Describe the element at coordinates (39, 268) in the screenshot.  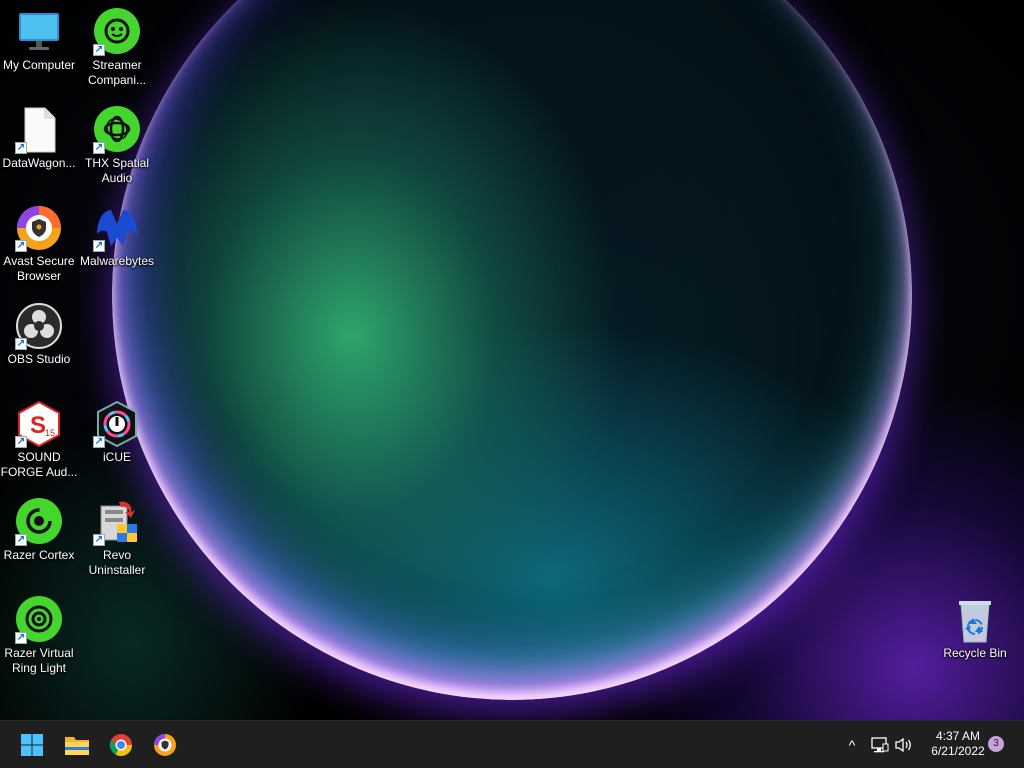
I see `desktop-icon-label: Avast Secure Browser` at that location.